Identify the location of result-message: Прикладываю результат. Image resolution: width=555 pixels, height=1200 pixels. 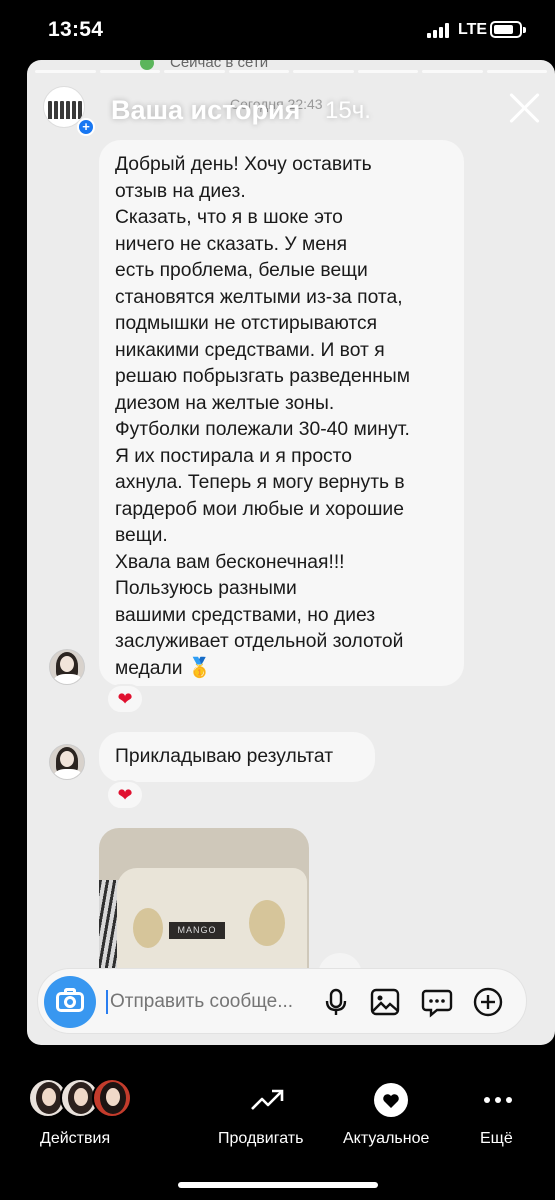
(237, 757).